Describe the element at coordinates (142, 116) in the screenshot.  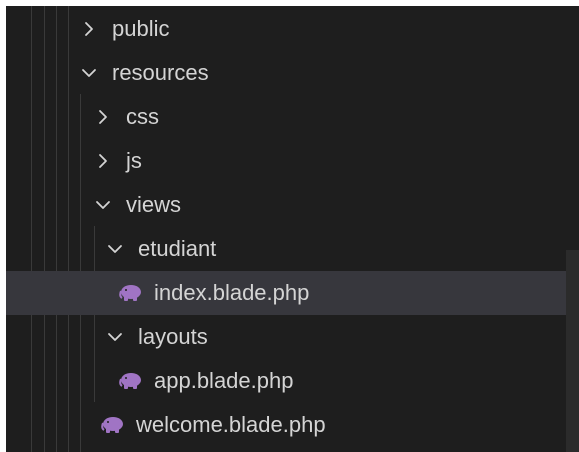
I see `tree-item-label: css` at that location.